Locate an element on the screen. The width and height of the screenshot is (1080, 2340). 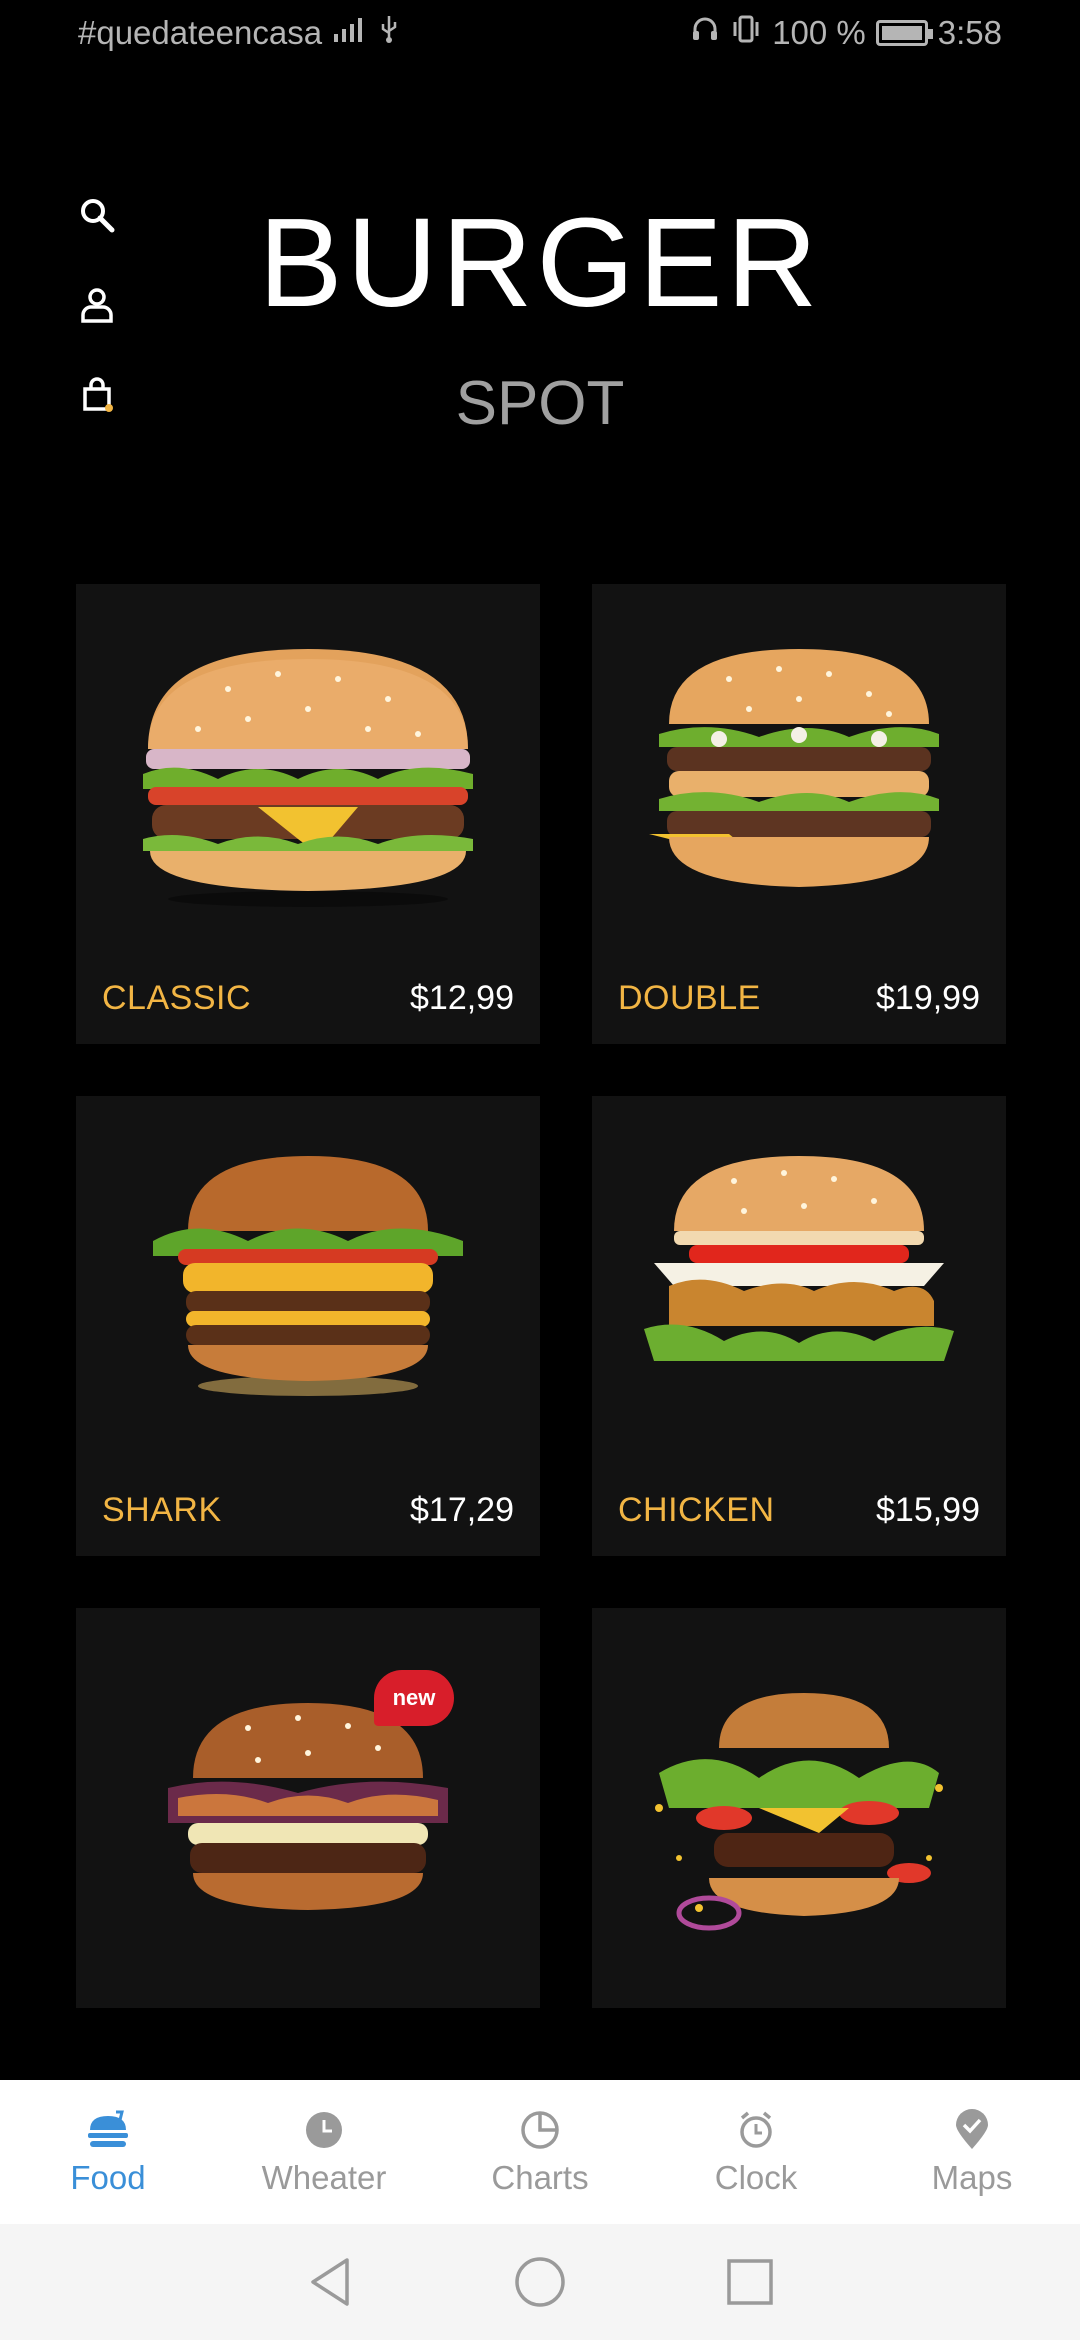
status-right: 100 % 3:58 is located at coordinates (846, 33).